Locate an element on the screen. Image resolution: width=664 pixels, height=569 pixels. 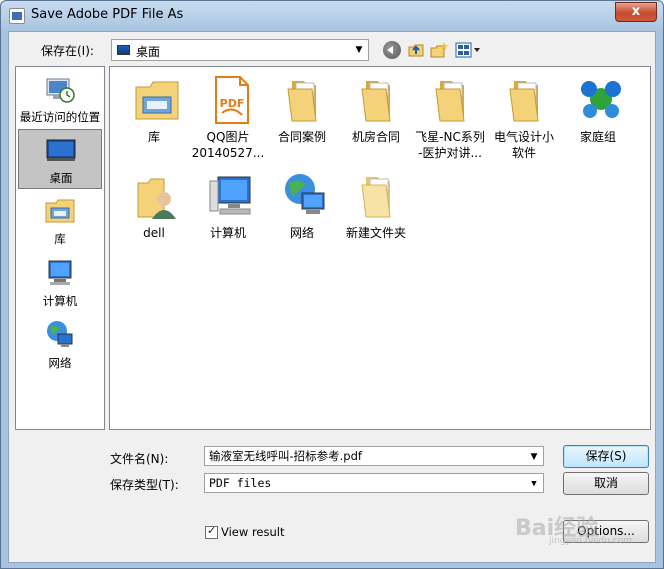
file-item-contract-cases: 合同案例 is located at coordinates (302, 116).